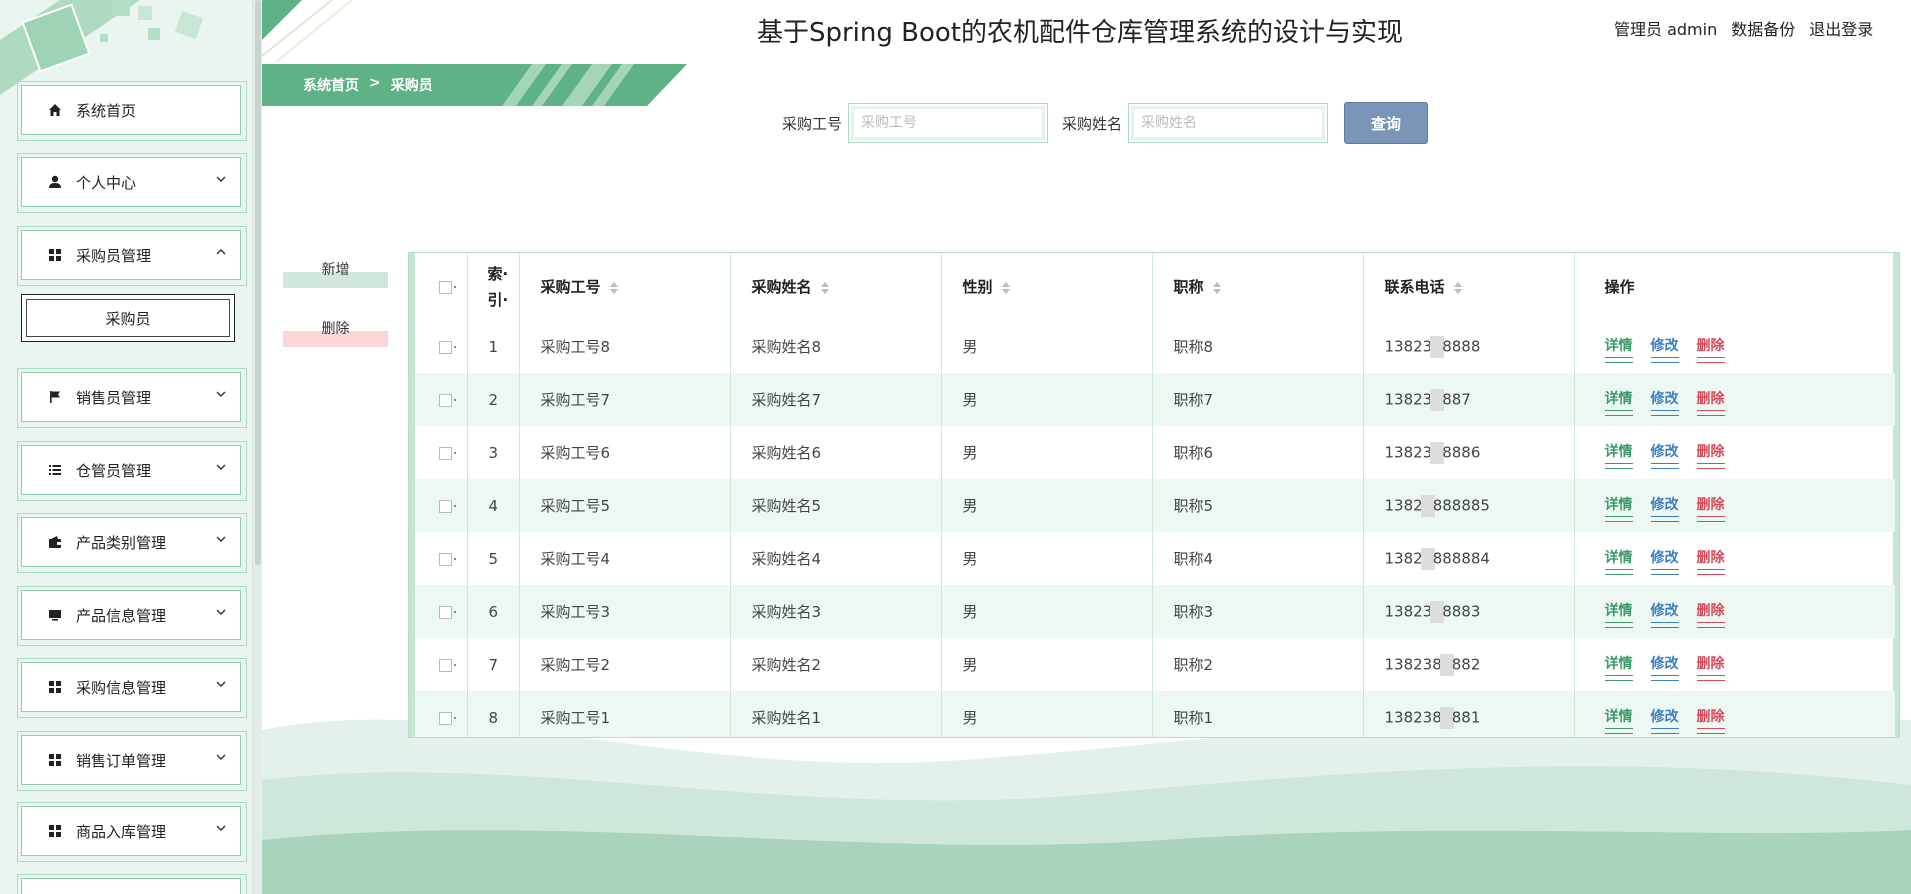 Image resolution: width=1911 pixels, height=894 pixels. Describe the element at coordinates (335, 275) in the screenshot. I see `add-button: 新增` at that location.